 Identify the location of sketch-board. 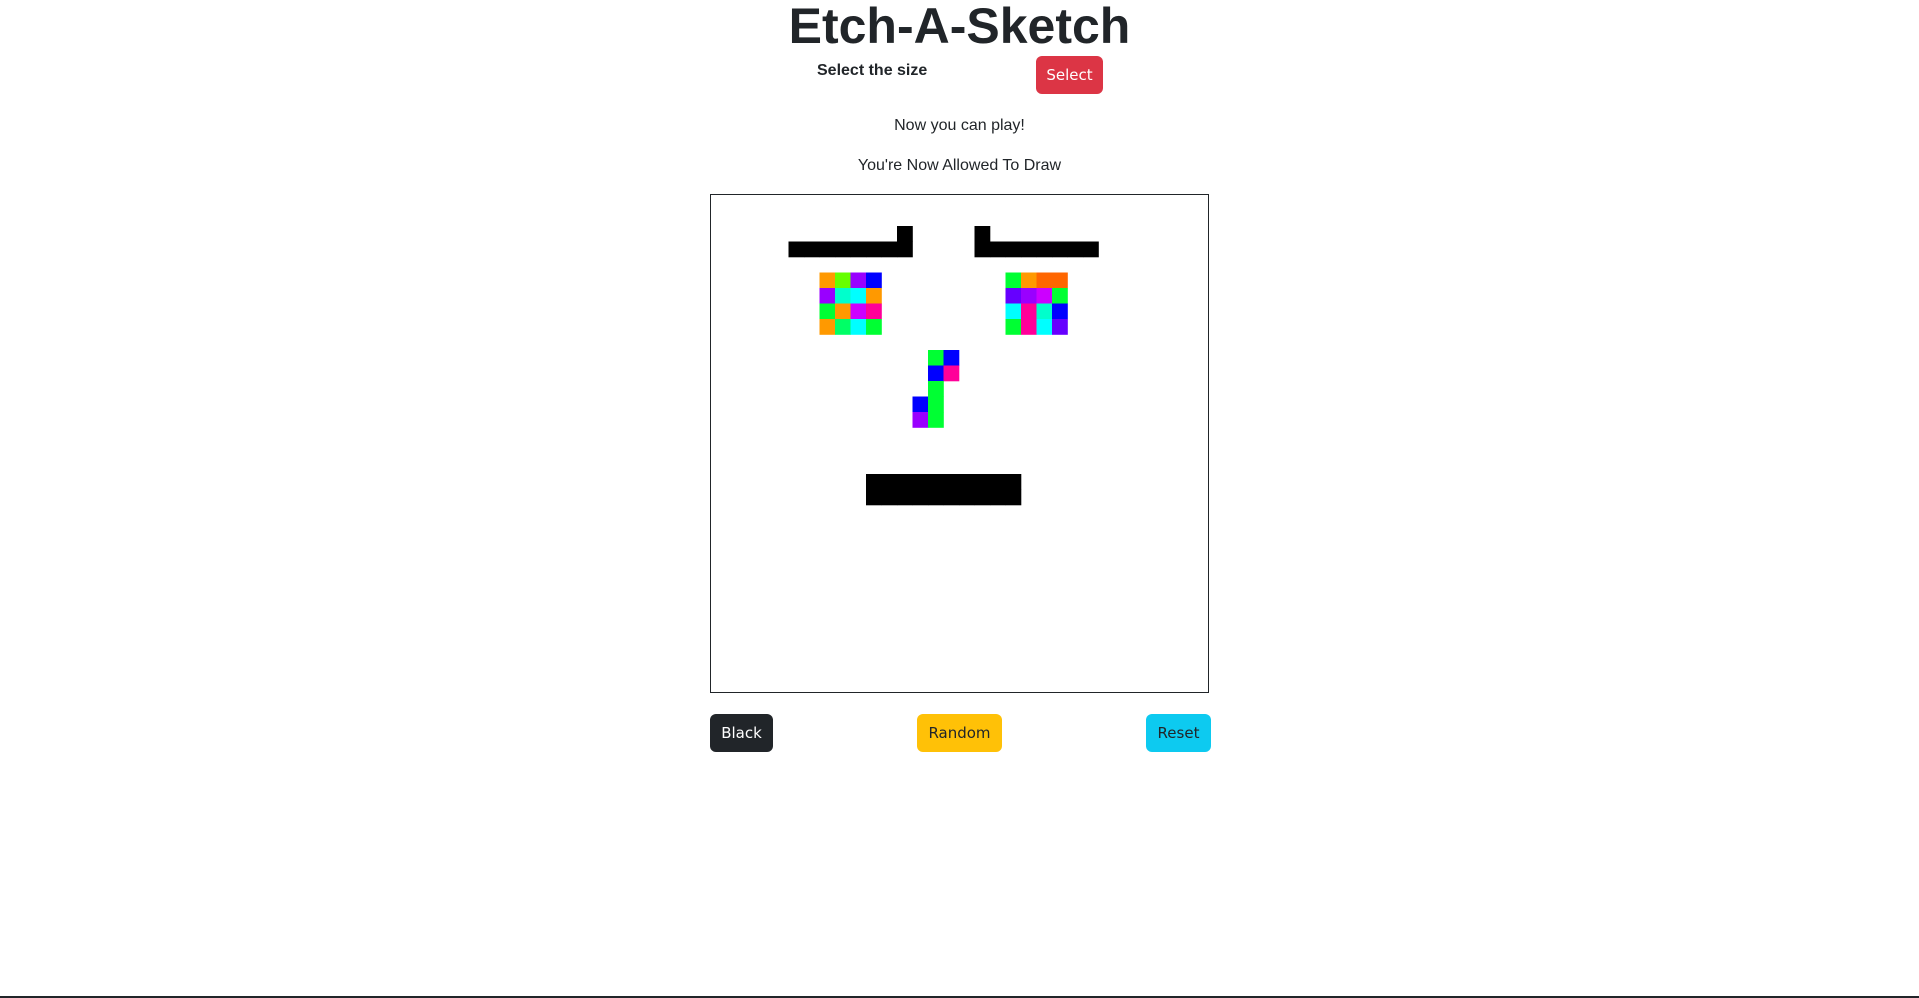
(959, 443).